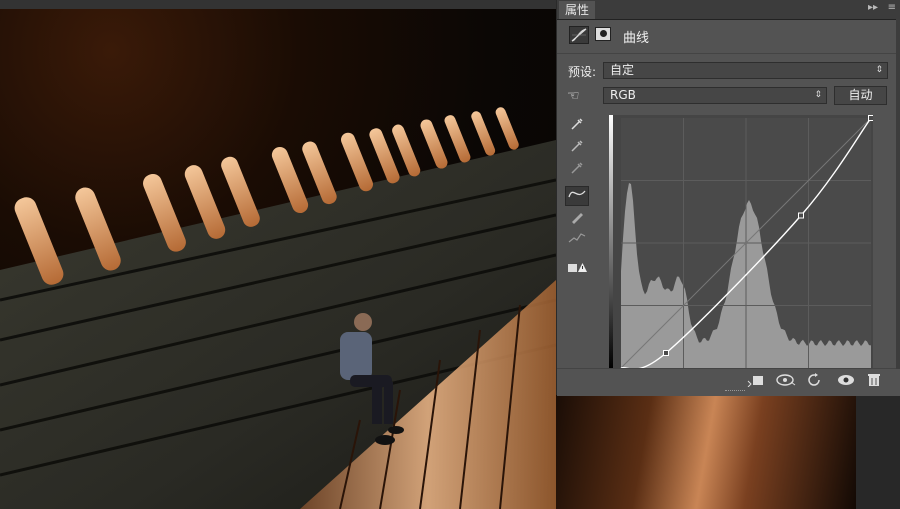  What do you see at coordinates (573, 96) in the screenshot?
I see `hand-targeted-adjustment-icon: ☜` at bounding box center [573, 96].